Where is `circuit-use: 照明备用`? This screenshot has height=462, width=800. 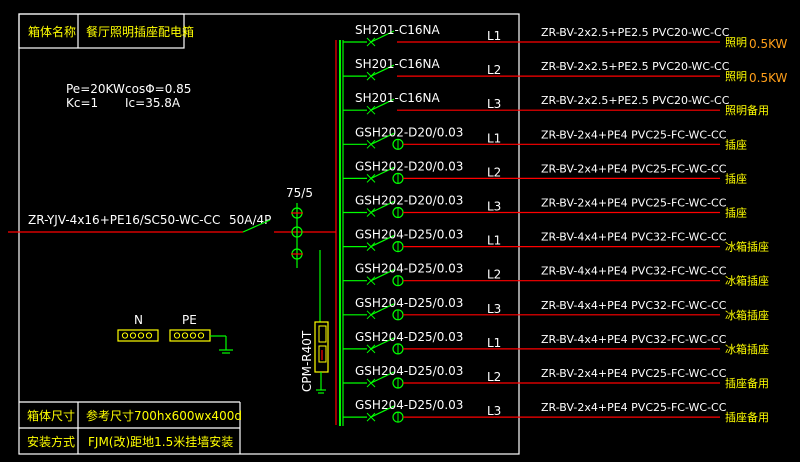 circuit-use: 照明备用 is located at coordinates (747, 110).